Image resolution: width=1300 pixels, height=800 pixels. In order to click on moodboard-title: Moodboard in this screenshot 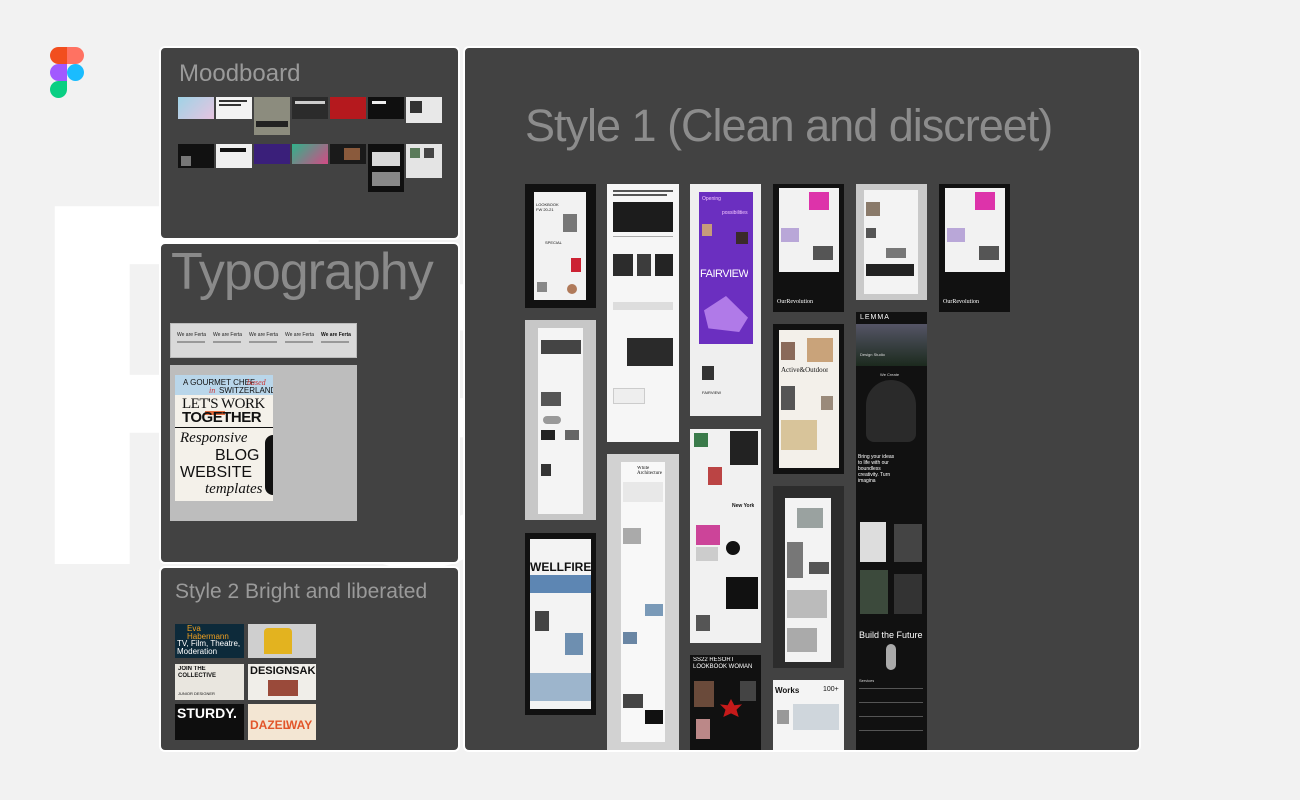, I will do `click(240, 73)`.